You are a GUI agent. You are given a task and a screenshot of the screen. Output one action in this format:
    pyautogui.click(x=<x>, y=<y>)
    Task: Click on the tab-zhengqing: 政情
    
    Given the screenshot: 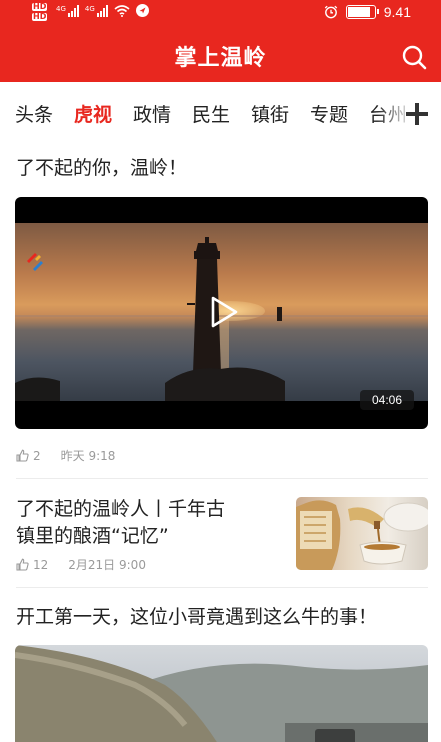 What is the action you would take?
    pyautogui.click(x=152, y=113)
    